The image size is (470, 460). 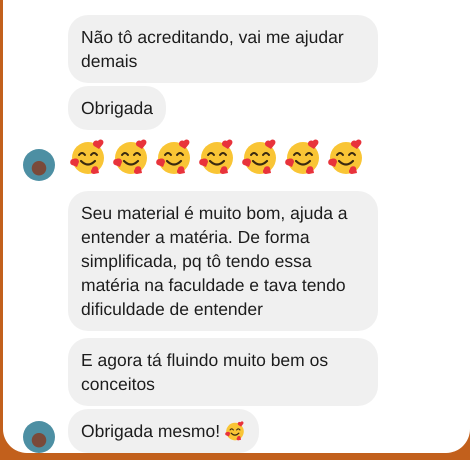 What do you see at coordinates (117, 108) in the screenshot?
I see `message-text: Obrigada` at bounding box center [117, 108].